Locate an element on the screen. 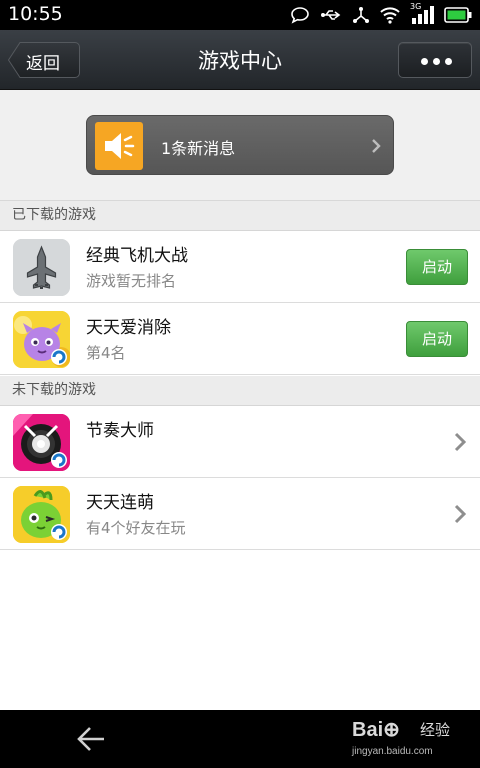 The height and width of the screenshot is (768, 480). game-name: 经典飞机大战 is located at coordinates (137, 256).